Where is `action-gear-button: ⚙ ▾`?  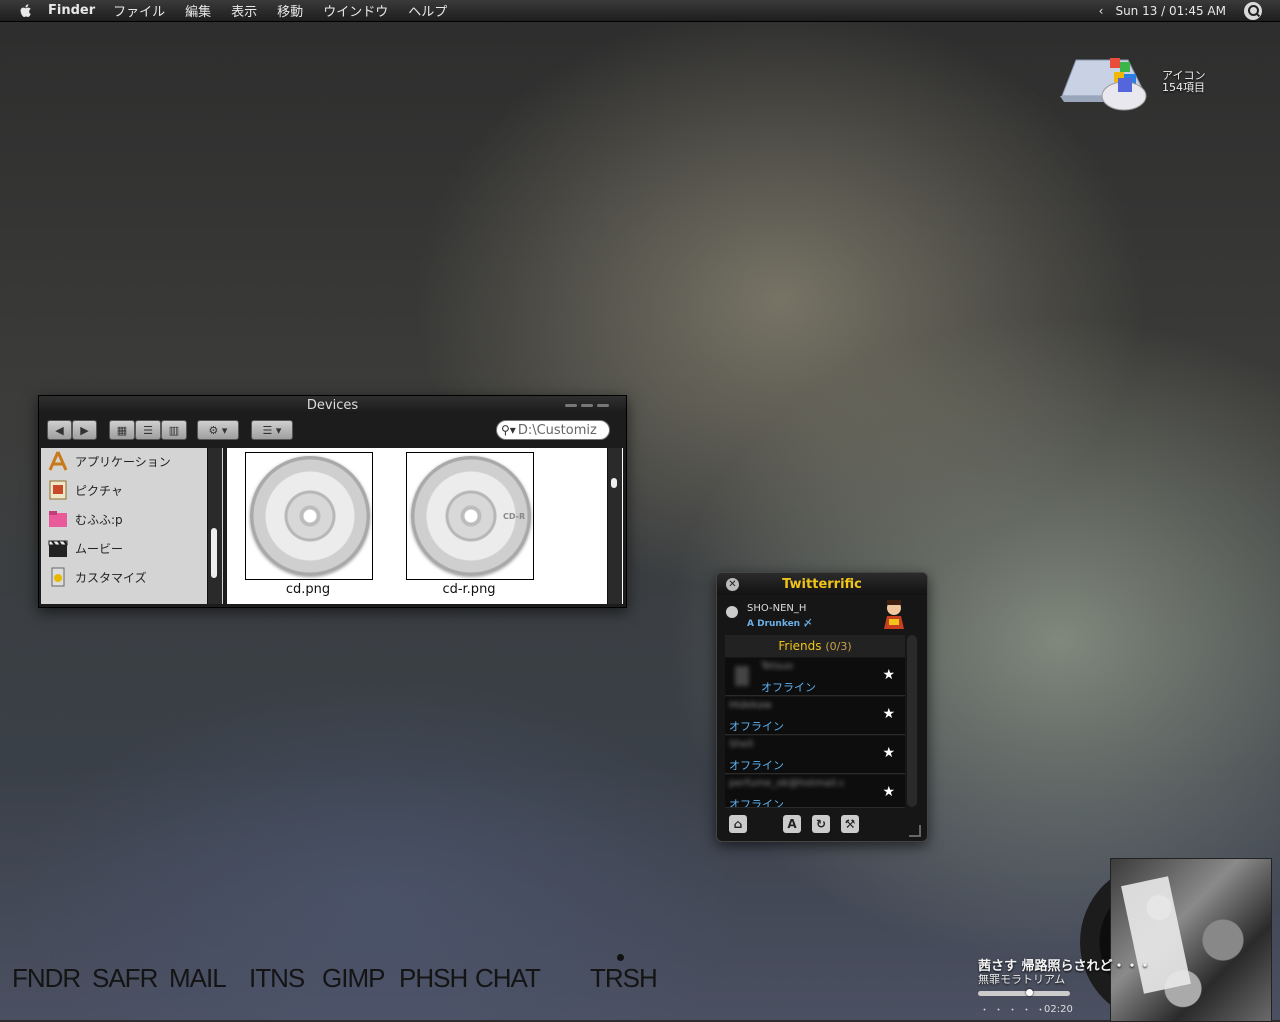 action-gear-button: ⚙ ▾ is located at coordinates (218, 430).